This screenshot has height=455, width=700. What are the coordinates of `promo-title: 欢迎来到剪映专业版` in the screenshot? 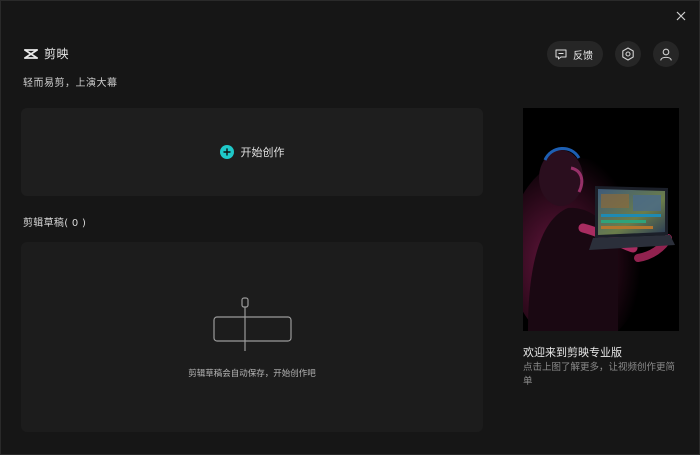 It's located at (572, 352).